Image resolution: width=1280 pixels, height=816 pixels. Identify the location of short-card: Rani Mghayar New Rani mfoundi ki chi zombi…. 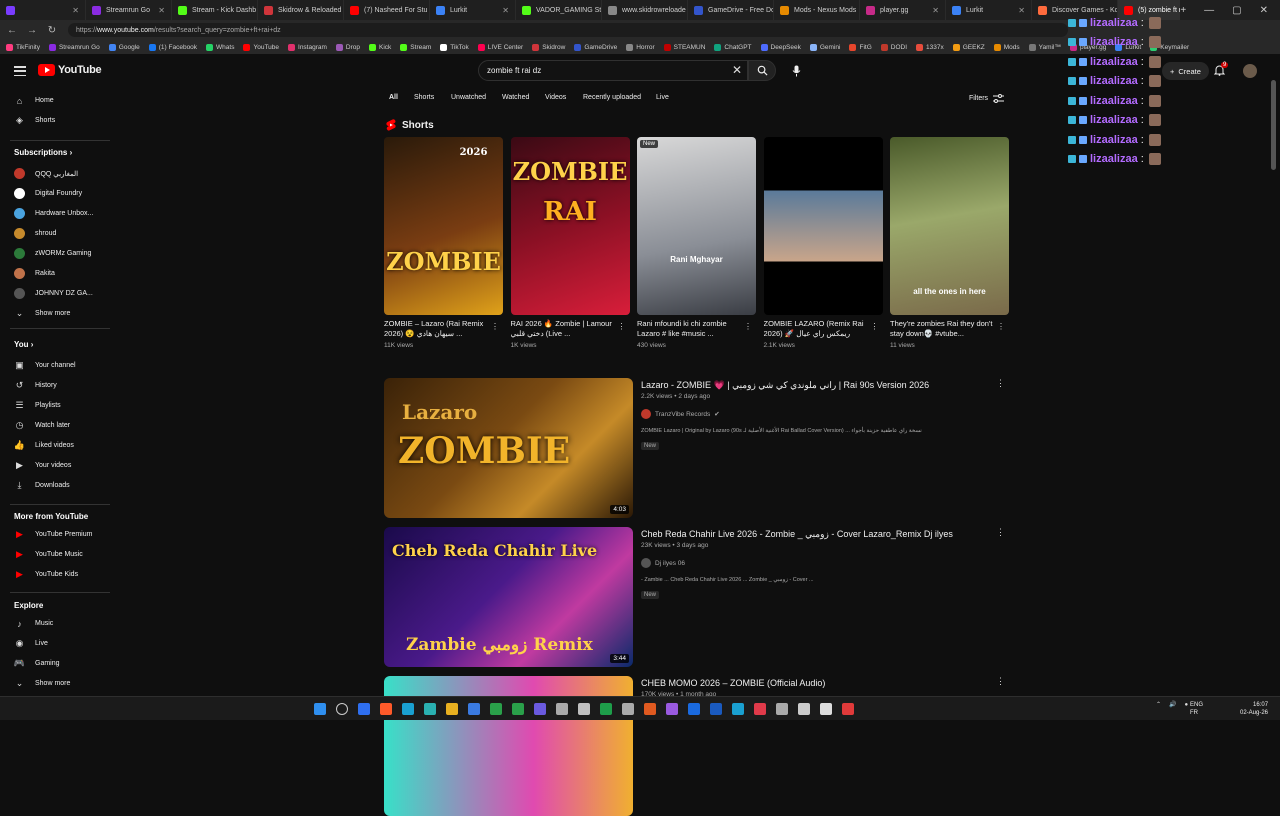
(696, 243).